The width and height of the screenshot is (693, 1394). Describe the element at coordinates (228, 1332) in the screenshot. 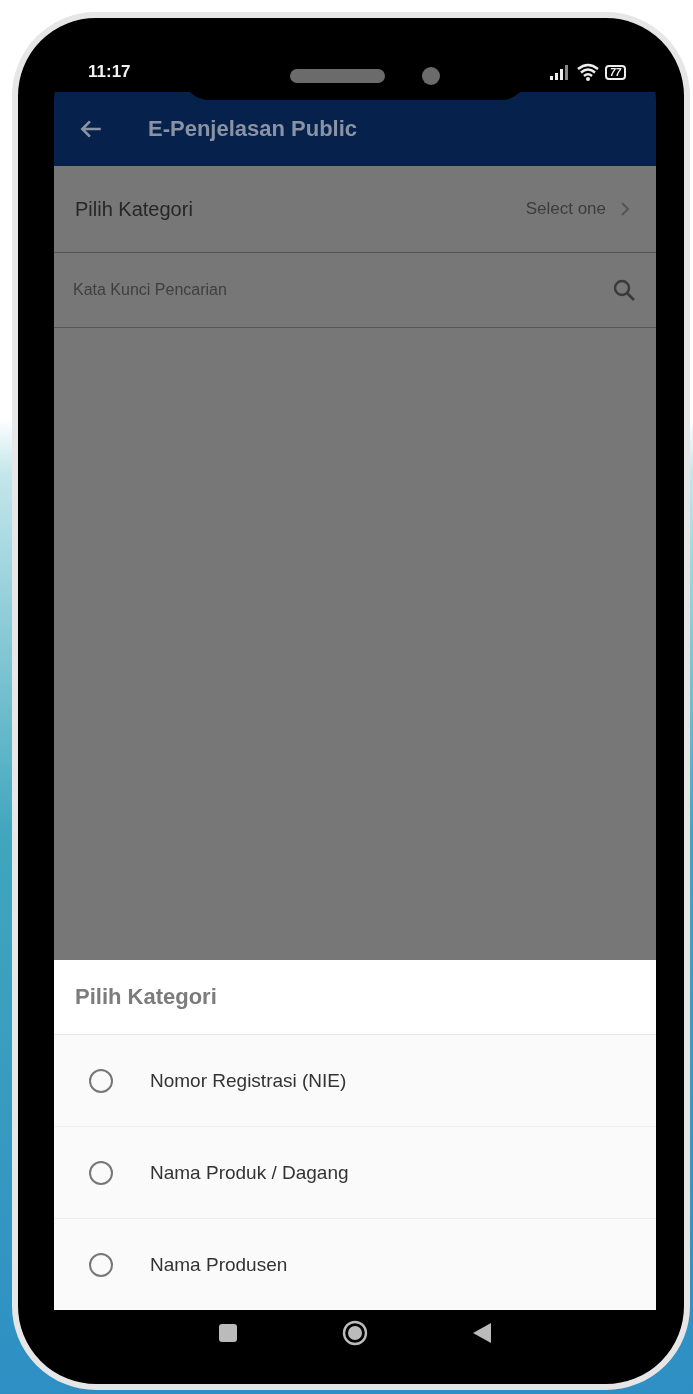

I see `square-nav-icon` at that location.